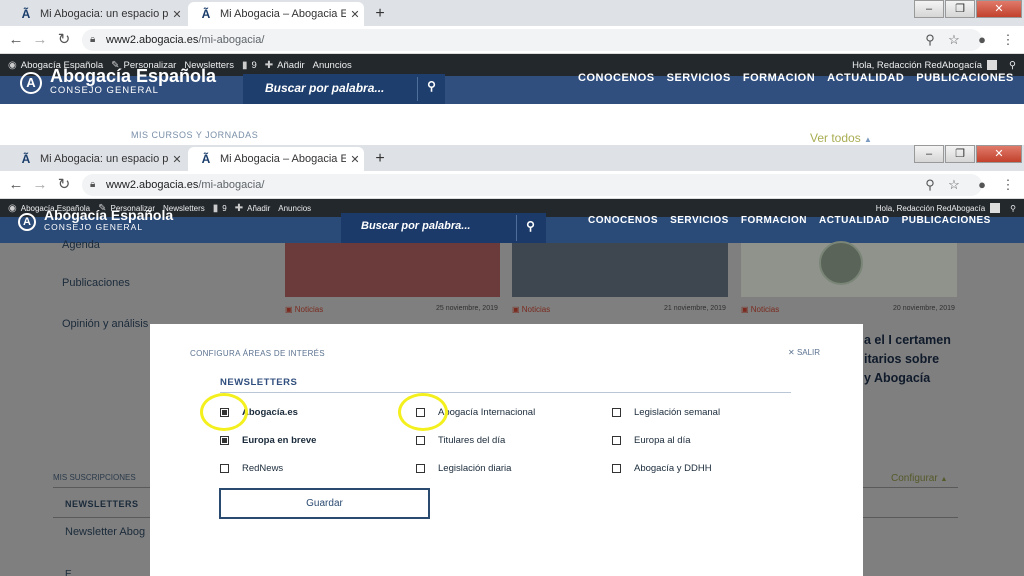 This screenshot has height=576, width=1024. Describe the element at coordinates (93, 39) in the screenshot. I see `lock-icon: 🔒︎` at that location.